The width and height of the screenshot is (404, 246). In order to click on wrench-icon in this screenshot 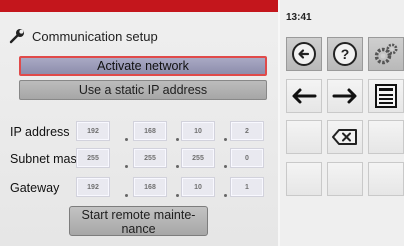, I will do `click(17, 36)`.